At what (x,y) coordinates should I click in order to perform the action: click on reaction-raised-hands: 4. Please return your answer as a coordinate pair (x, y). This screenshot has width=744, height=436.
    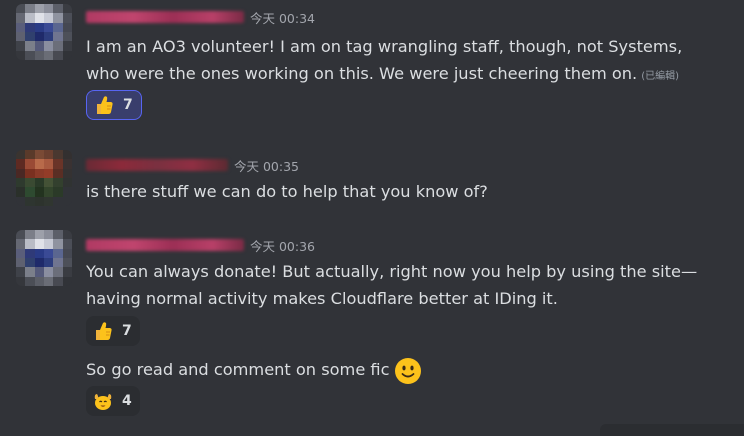
    Looking at the image, I should click on (113, 401).